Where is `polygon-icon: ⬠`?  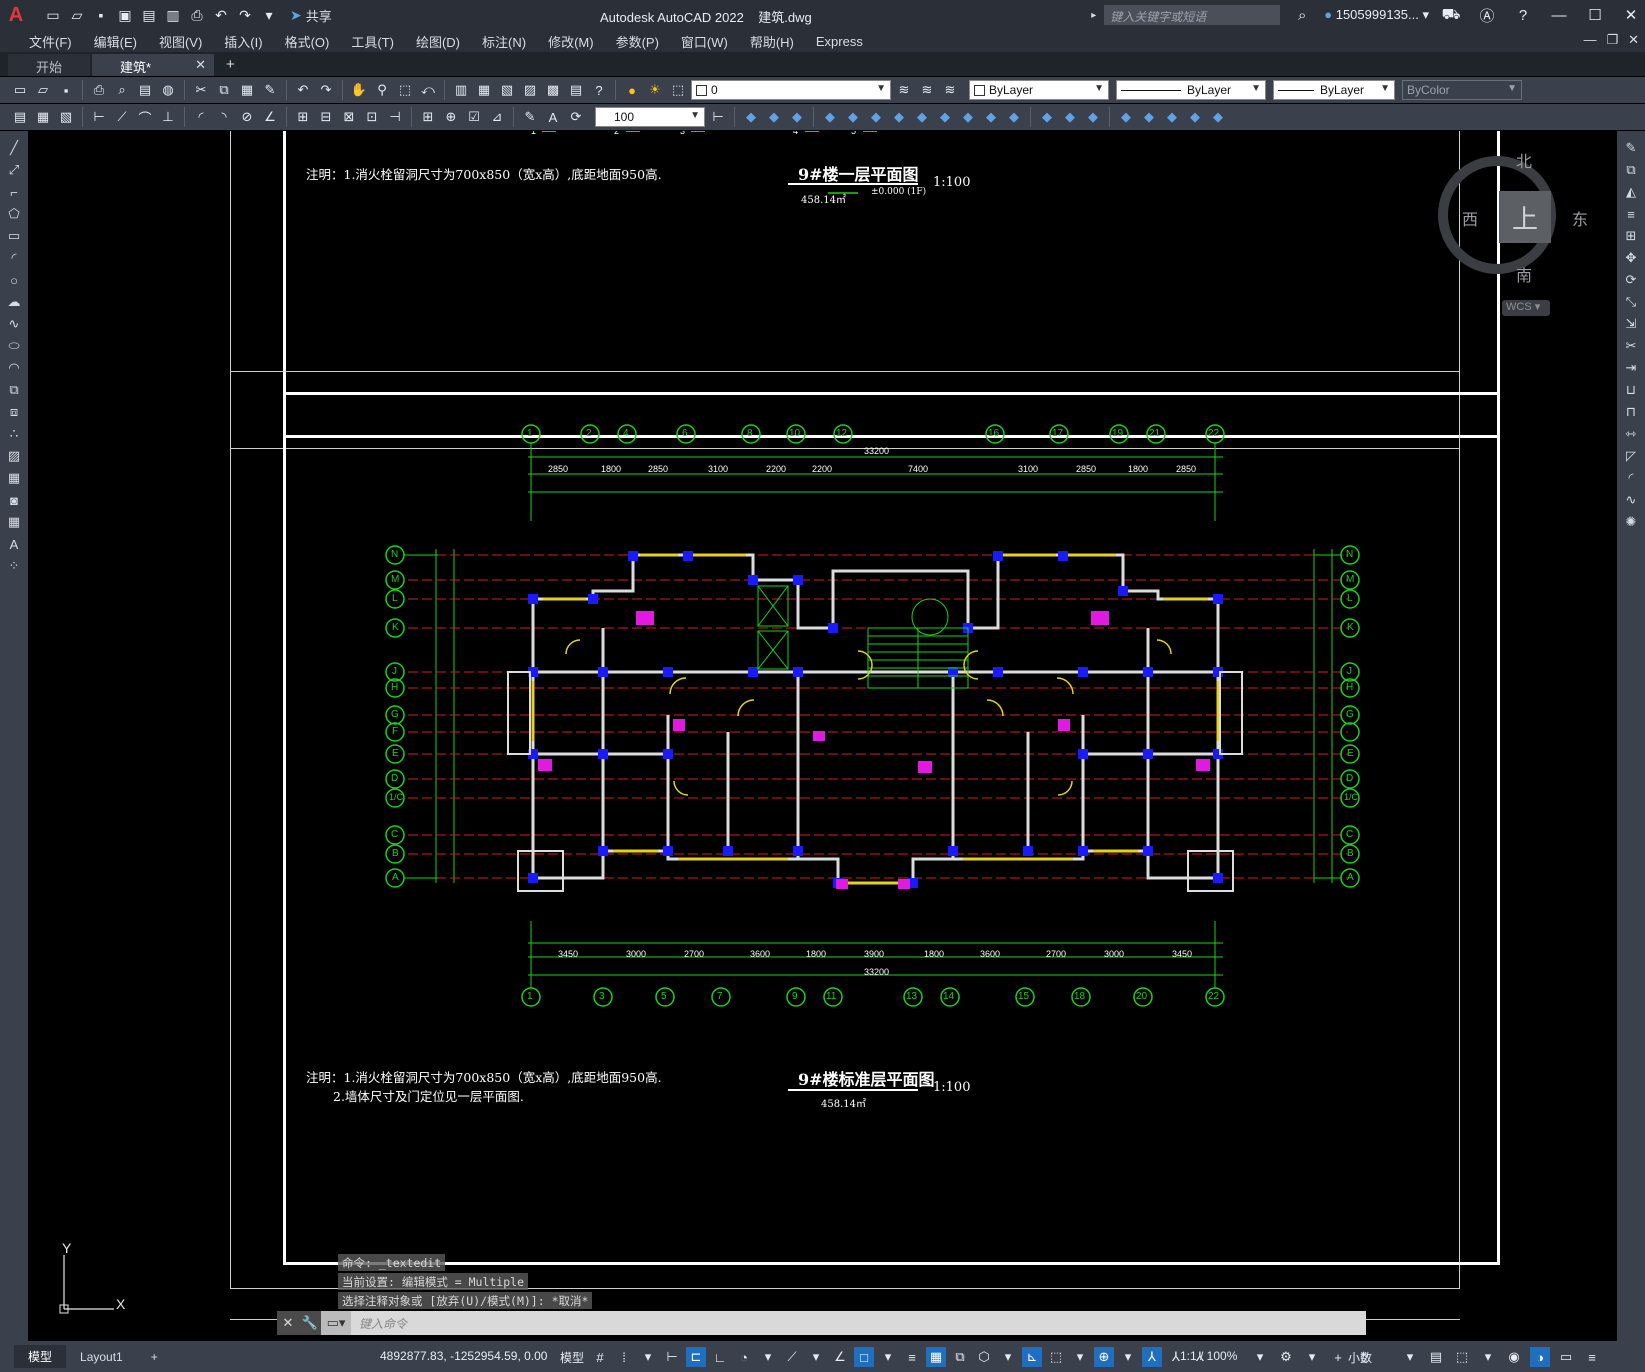
polygon-icon: ⬠ is located at coordinates (14, 214).